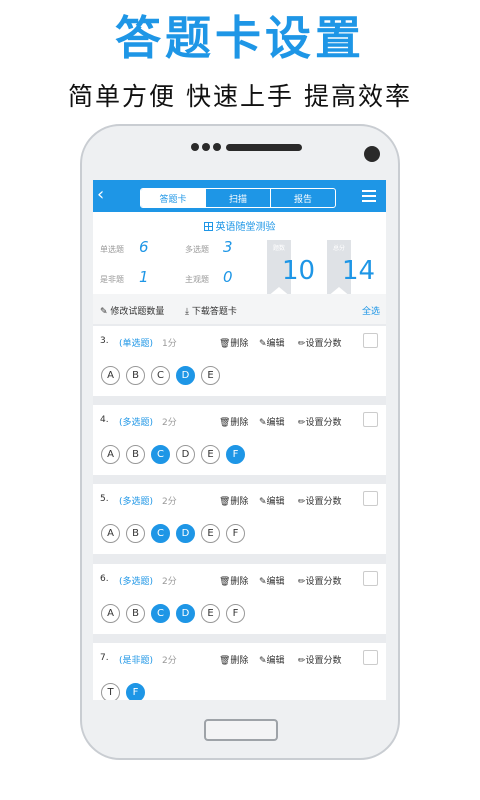  What do you see at coordinates (136, 661) in the screenshot?
I see `question-type: (是非题)` at bounding box center [136, 661].